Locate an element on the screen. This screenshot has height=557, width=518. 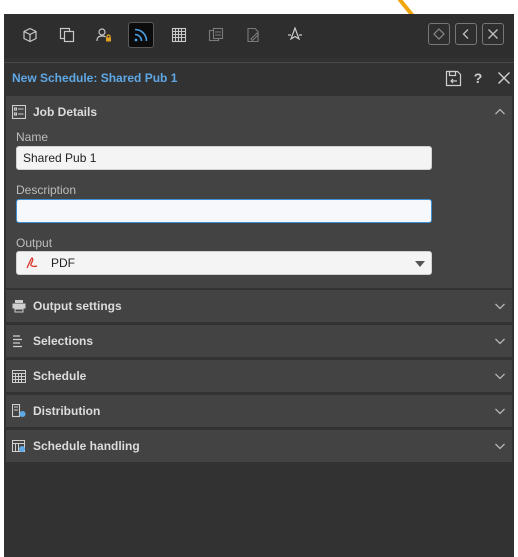
schedule-handling-section: Schedule handling is located at coordinates (259, 446).